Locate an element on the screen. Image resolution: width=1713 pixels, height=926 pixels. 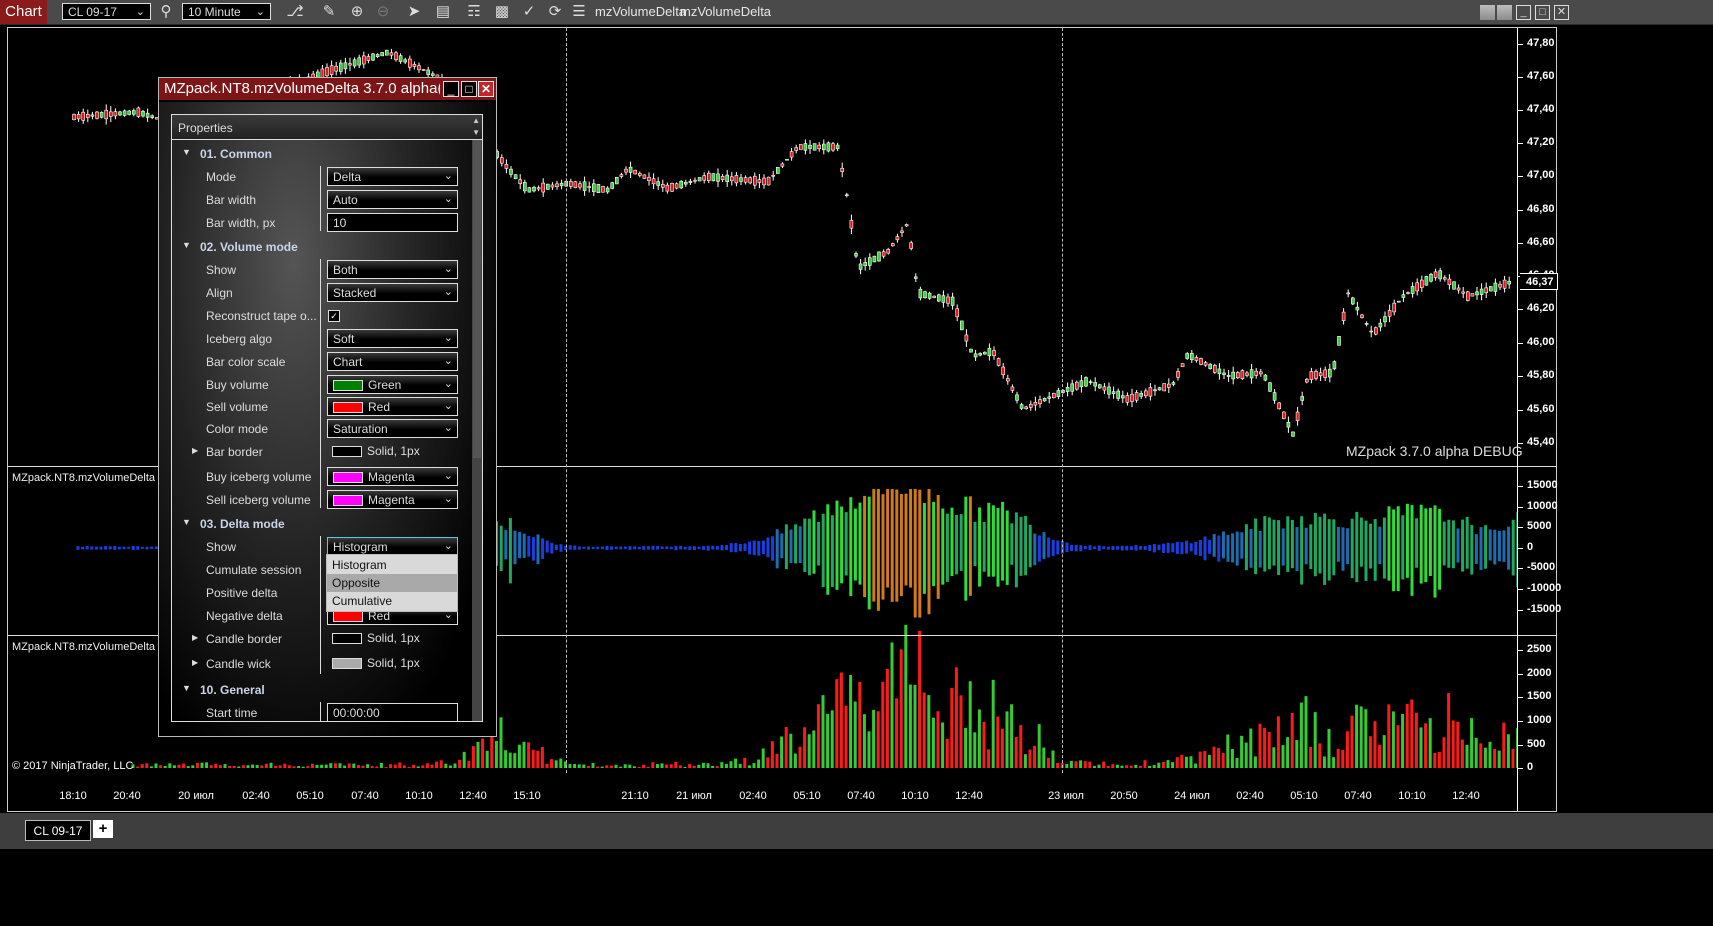
chart-menu-button: Chart is located at coordinates (23, 12).